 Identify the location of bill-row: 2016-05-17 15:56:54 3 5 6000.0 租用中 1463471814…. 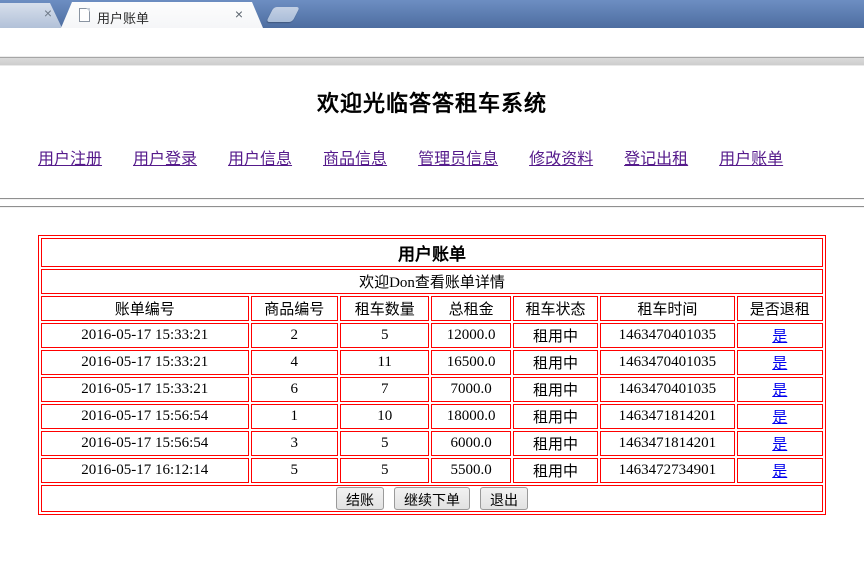
(432, 443).